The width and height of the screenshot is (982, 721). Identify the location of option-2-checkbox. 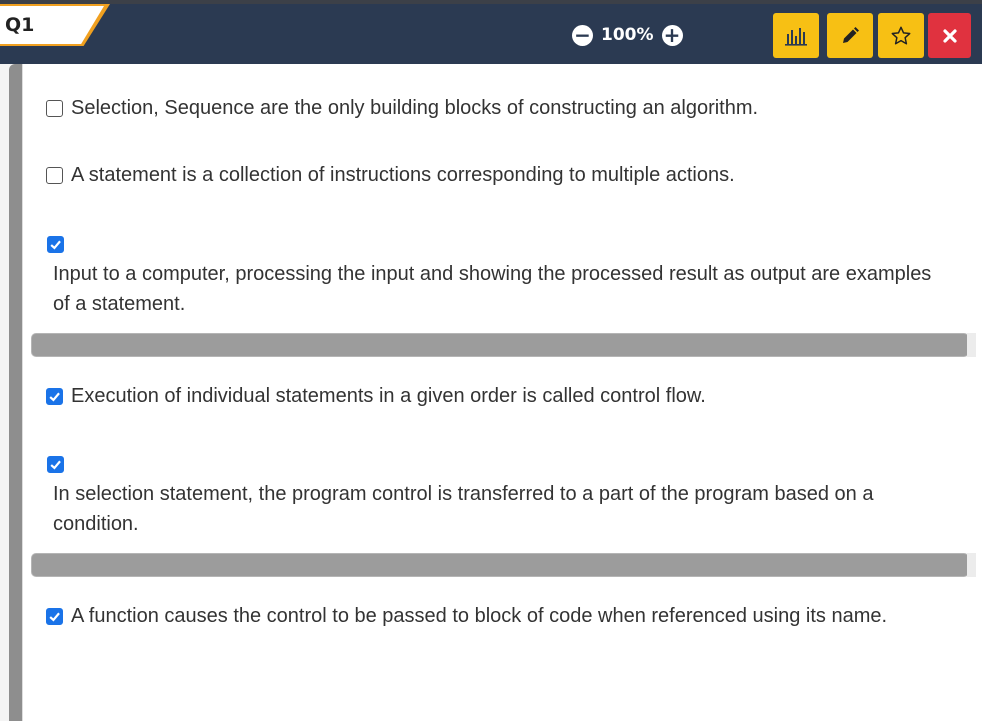
(54, 175).